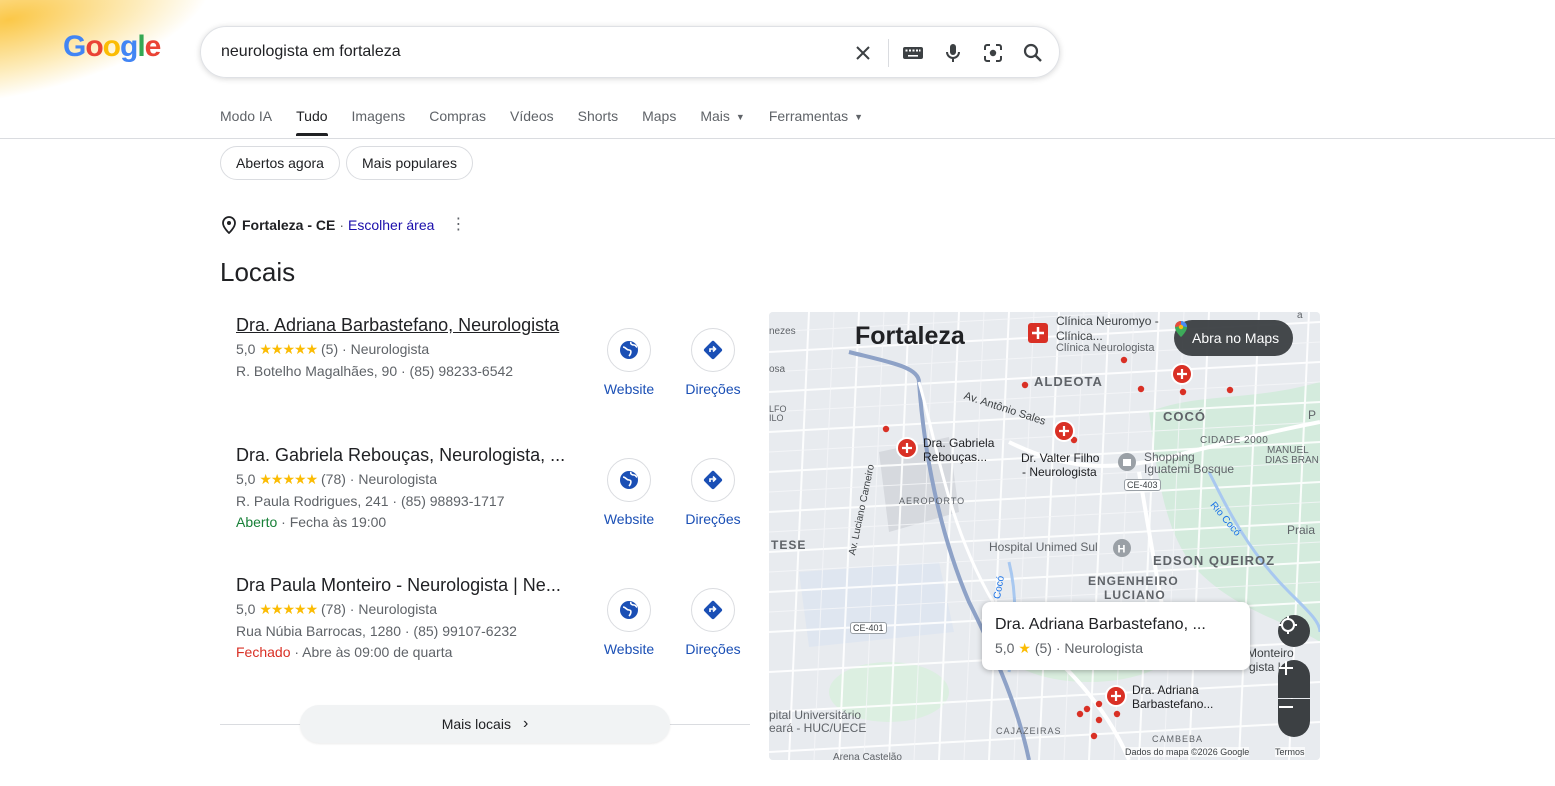 The width and height of the screenshot is (1555, 786). Describe the element at coordinates (289, 225) in the screenshot. I see `location-place: Fortaleza - CE` at that location.